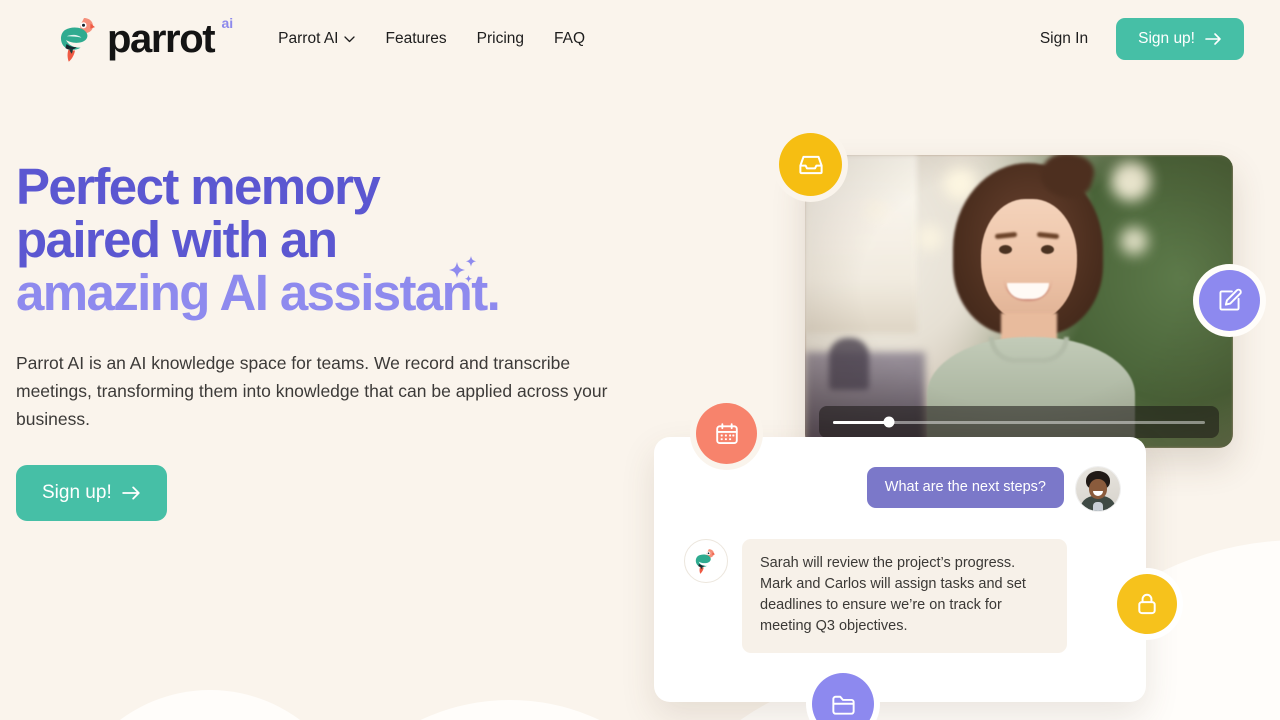 This screenshot has height=720, width=1280. Describe the element at coordinates (861, 422) in the screenshot. I see `video-progress-filled` at that location.